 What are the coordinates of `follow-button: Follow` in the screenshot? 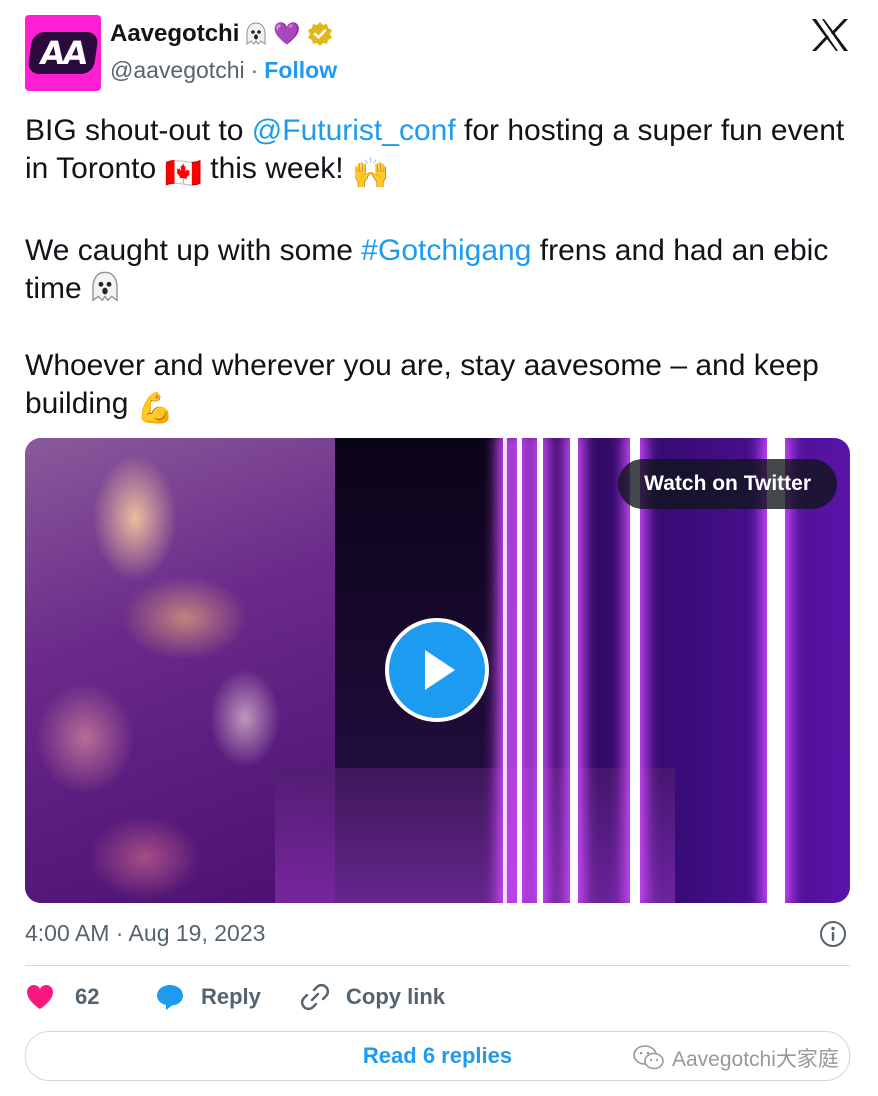 It's located at (300, 70).